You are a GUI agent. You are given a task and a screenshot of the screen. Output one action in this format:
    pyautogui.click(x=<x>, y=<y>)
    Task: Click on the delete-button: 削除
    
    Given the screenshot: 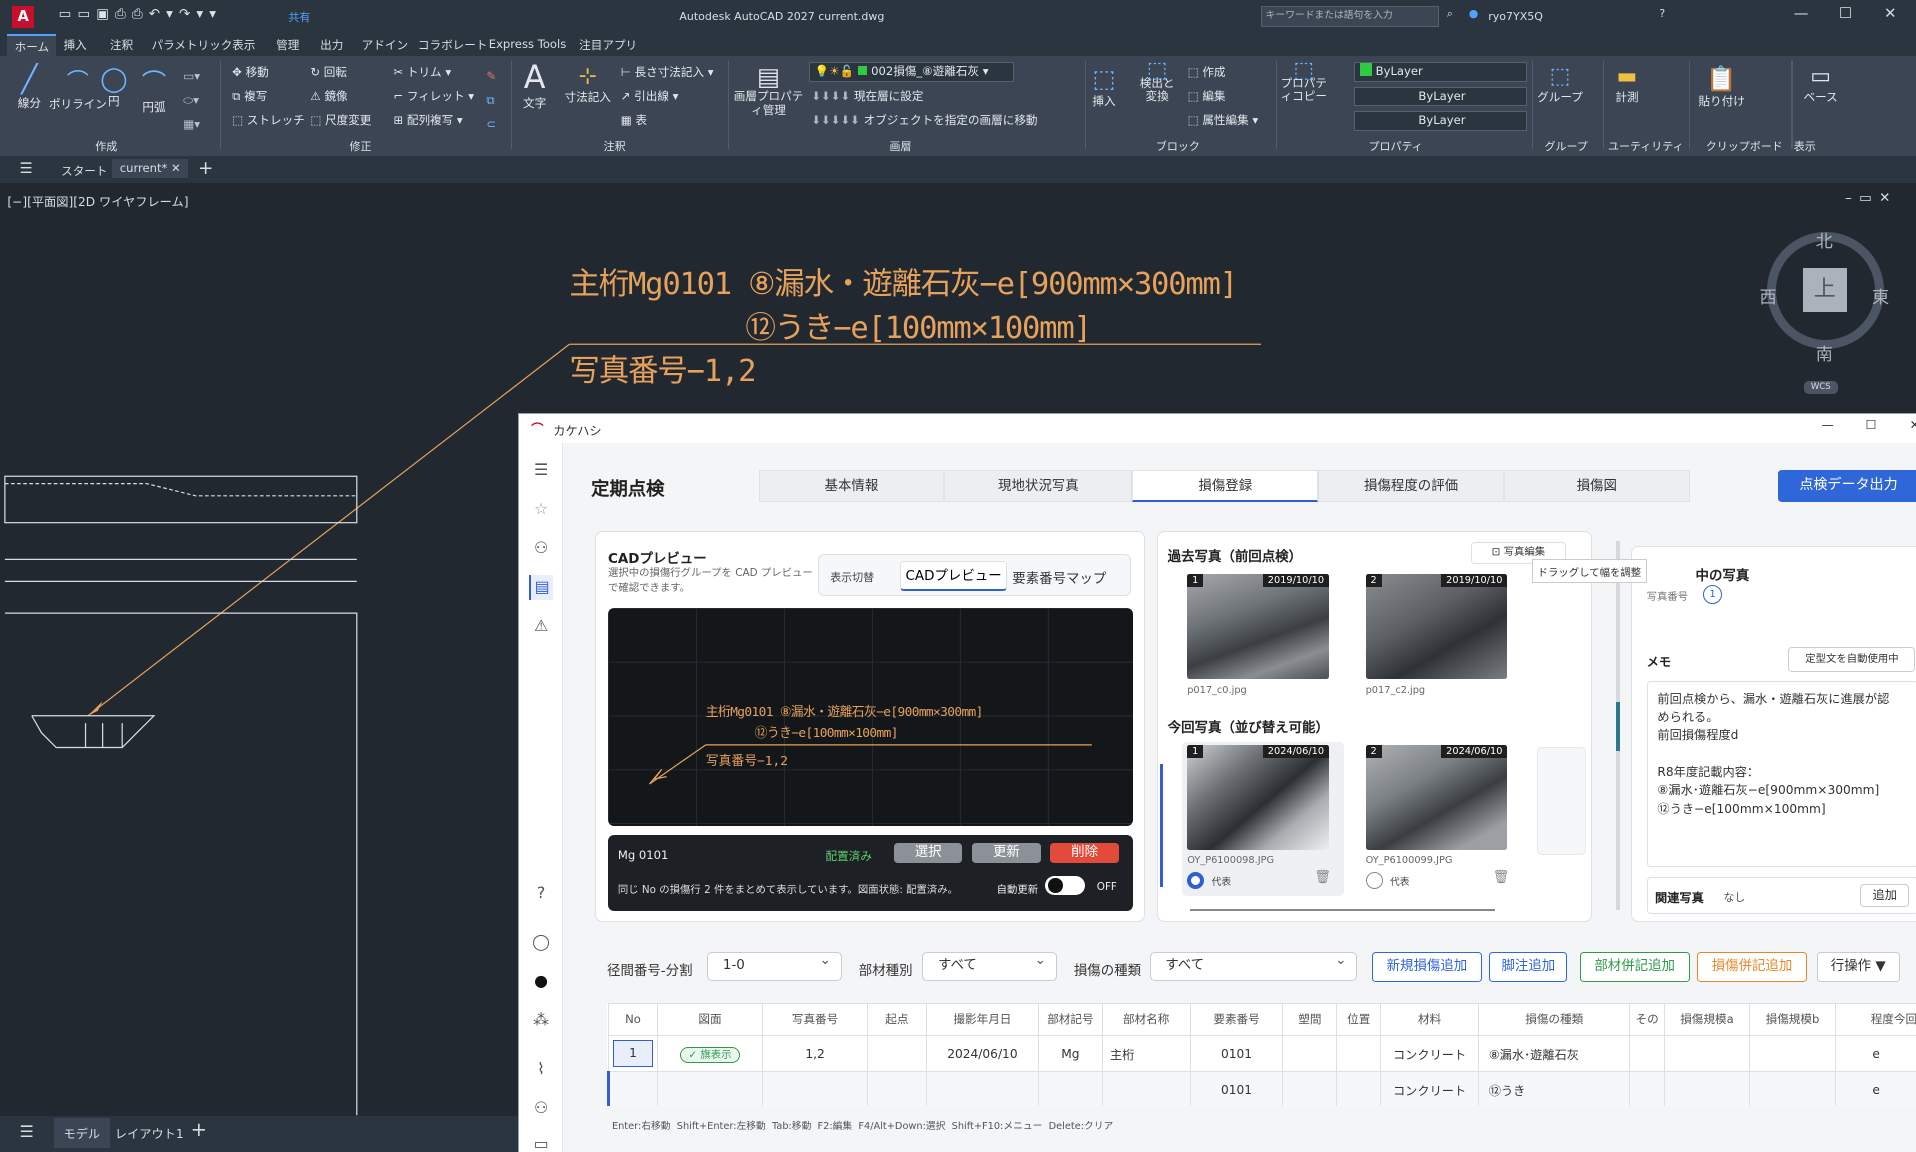 What is the action you would take?
    pyautogui.click(x=1084, y=853)
    